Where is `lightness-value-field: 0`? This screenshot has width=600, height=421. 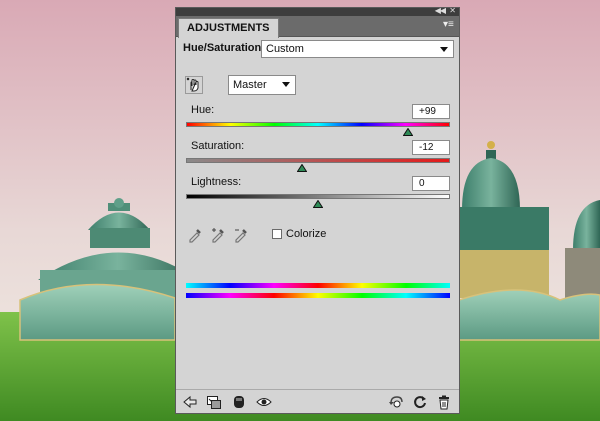 lightness-value-field: 0 is located at coordinates (431, 183).